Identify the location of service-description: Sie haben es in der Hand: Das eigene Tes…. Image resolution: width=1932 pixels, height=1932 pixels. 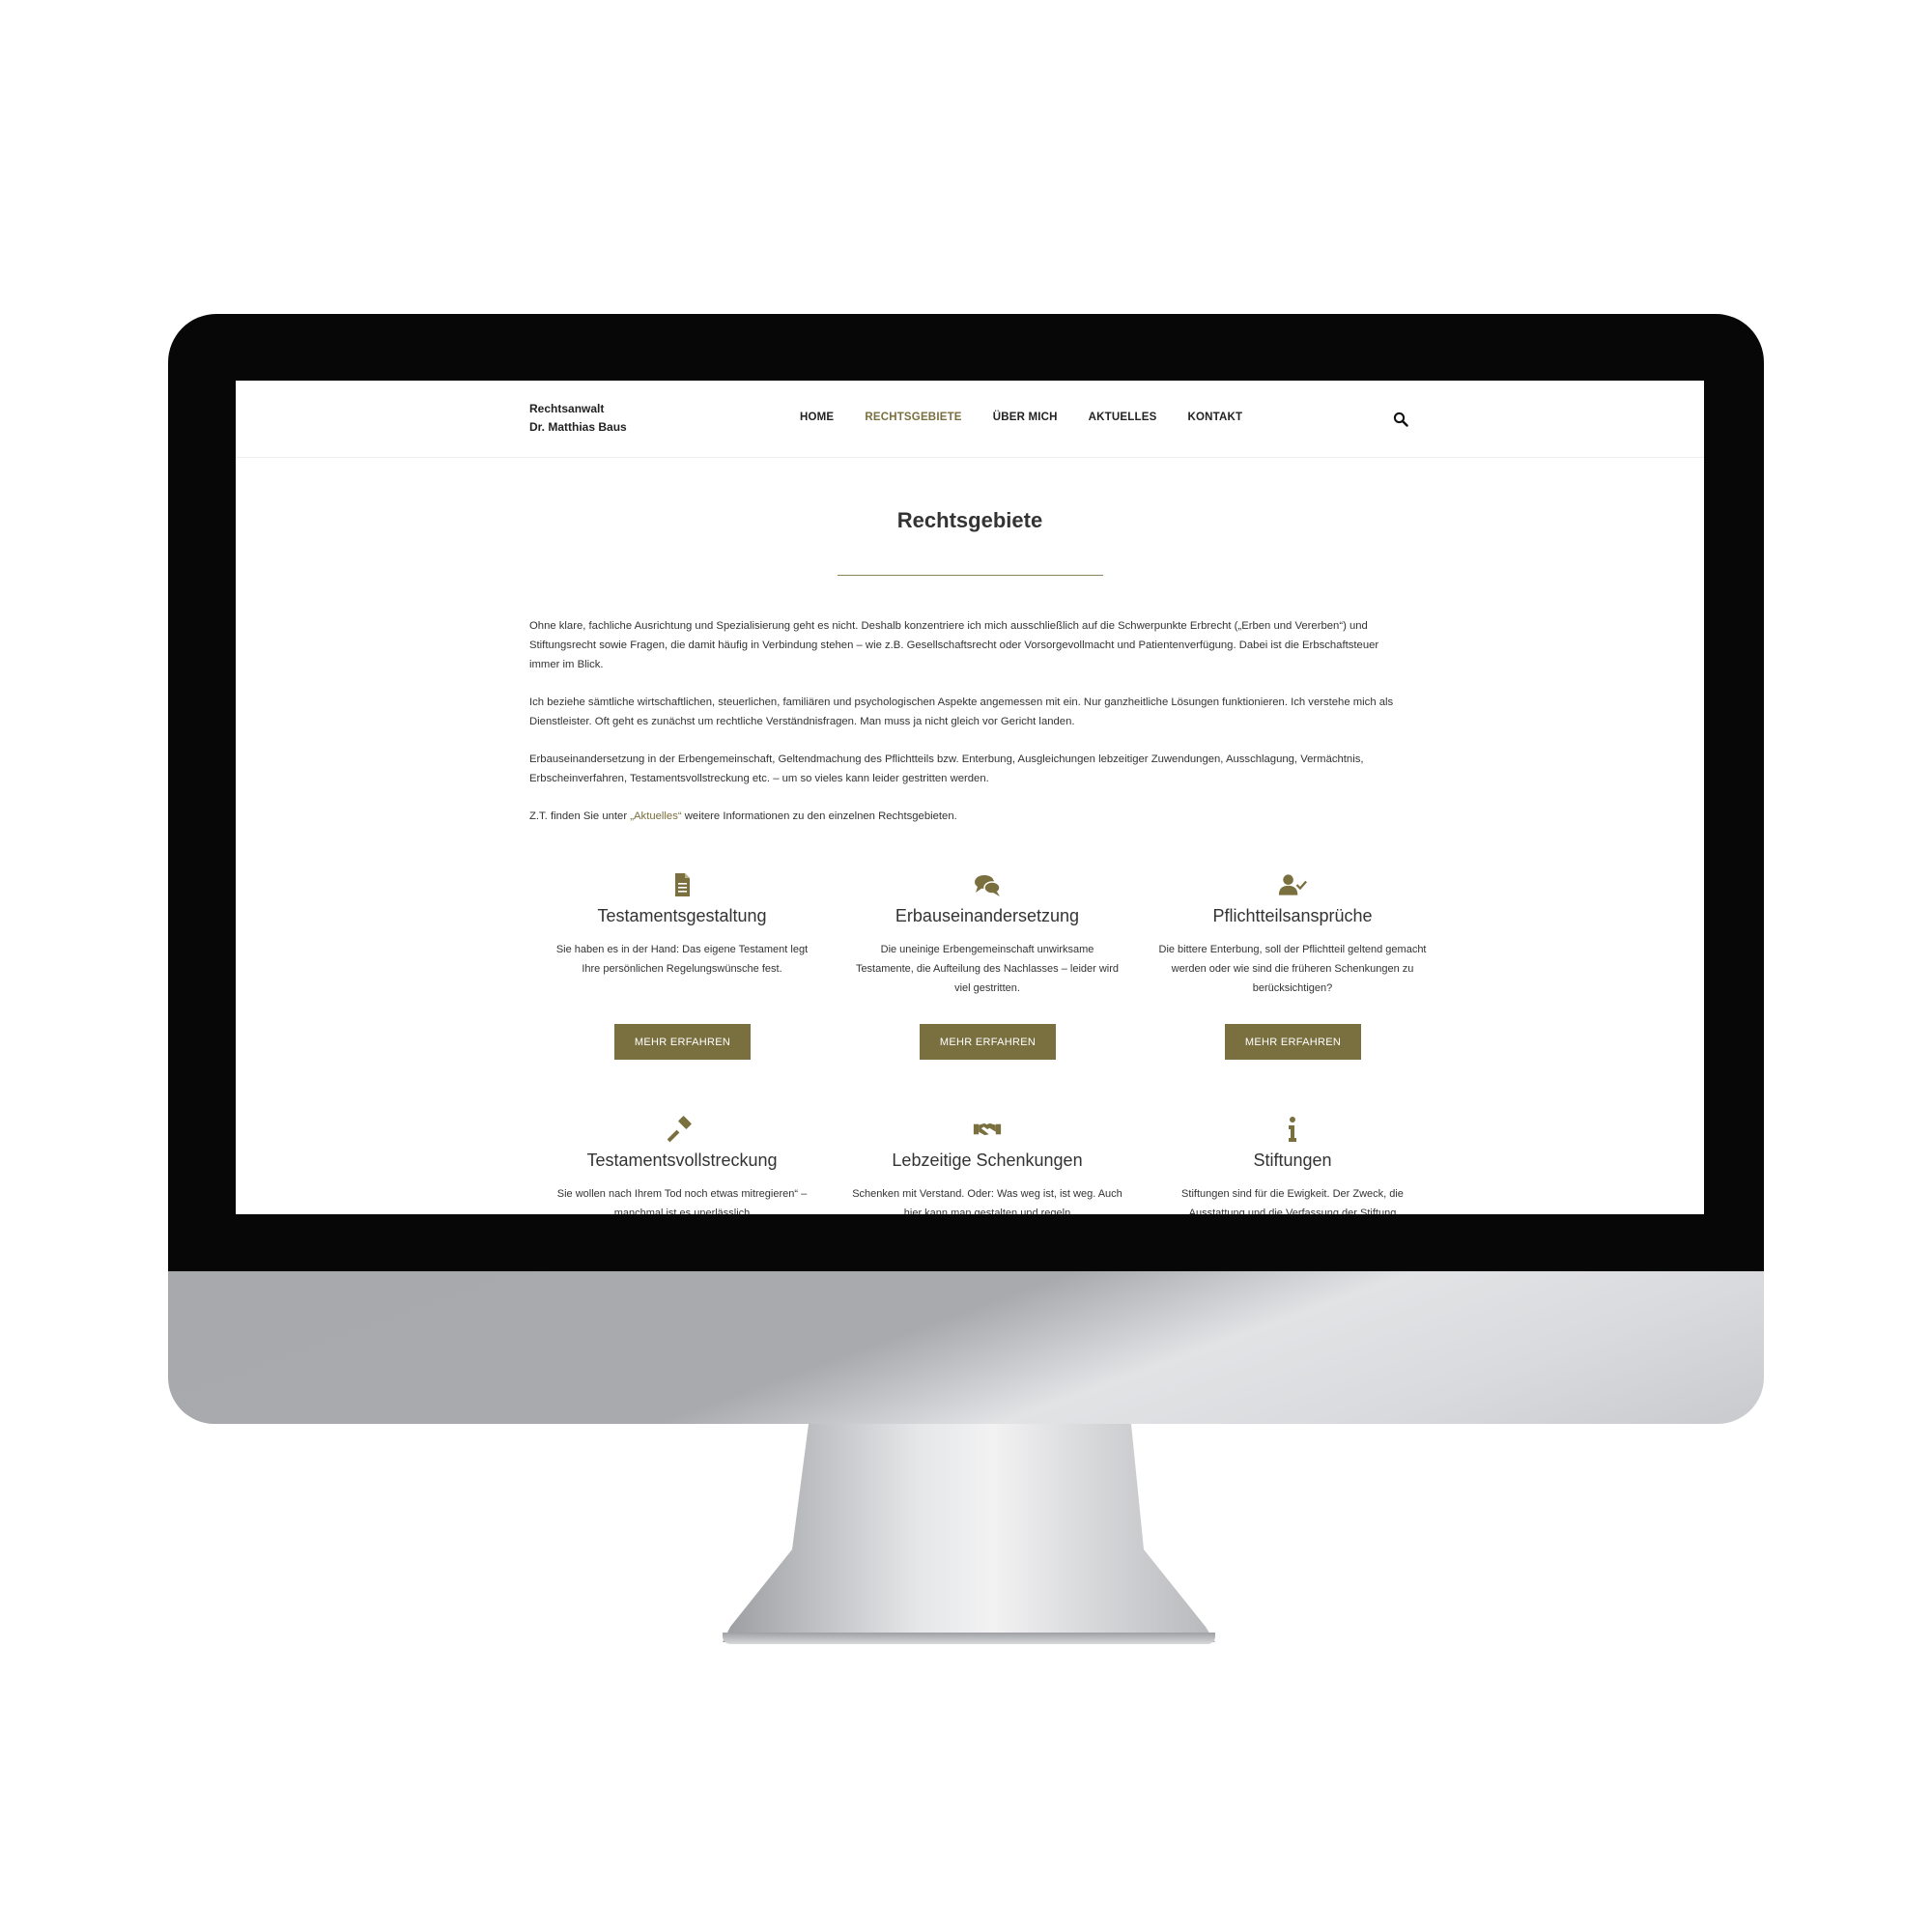
(682, 959).